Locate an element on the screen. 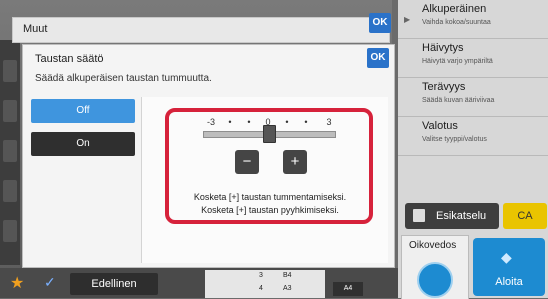  setting-title: Terävyys is located at coordinates (444, 87).